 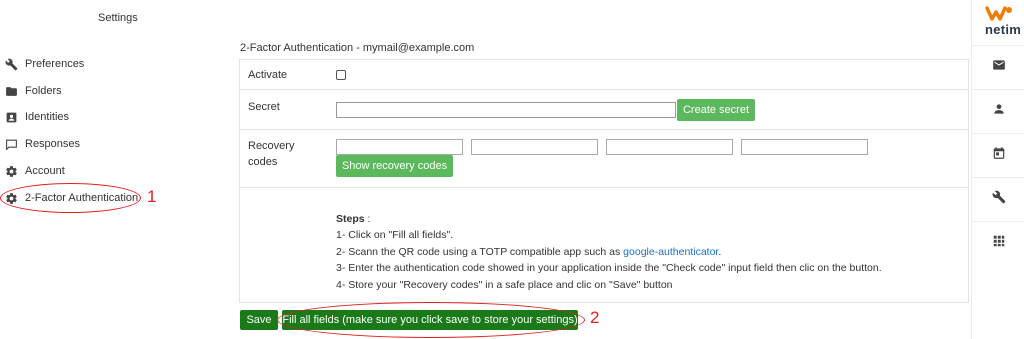 I want to click on sidebar-item-account: Account, so click(x=35, y=171).